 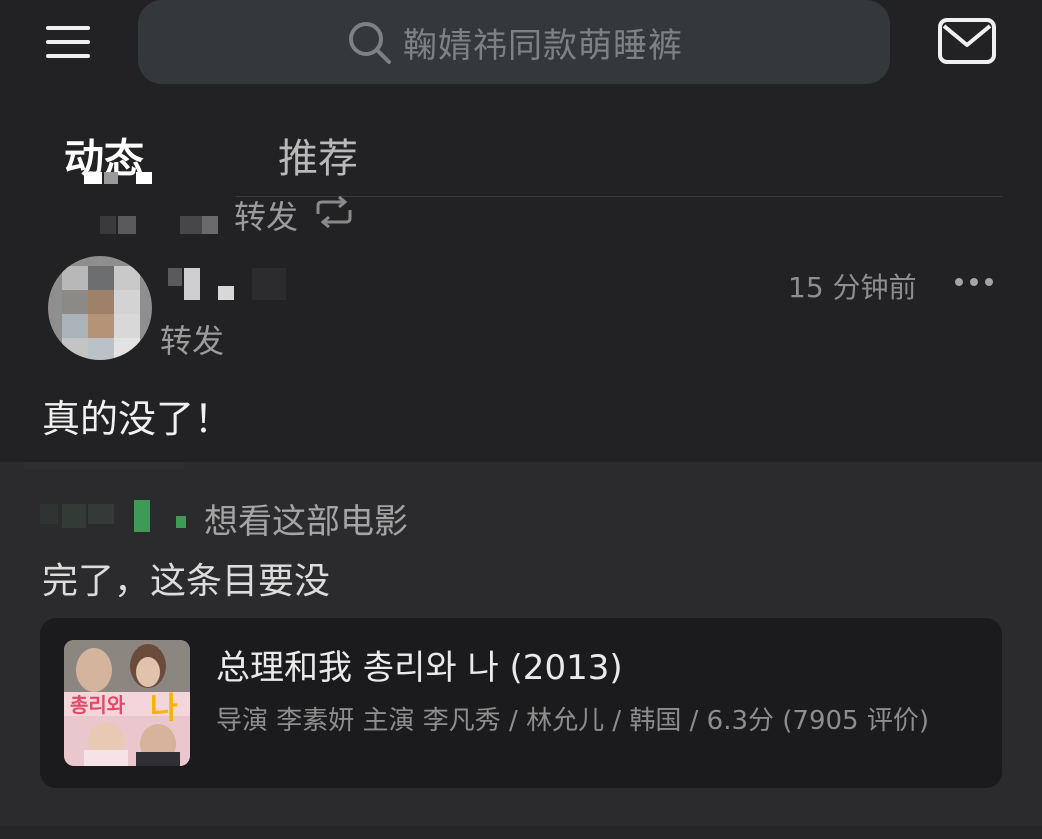 What do you see at coordinates (521, 832) in the screenshot?
I see `bottom-divider` at bounding box center [521, 832].